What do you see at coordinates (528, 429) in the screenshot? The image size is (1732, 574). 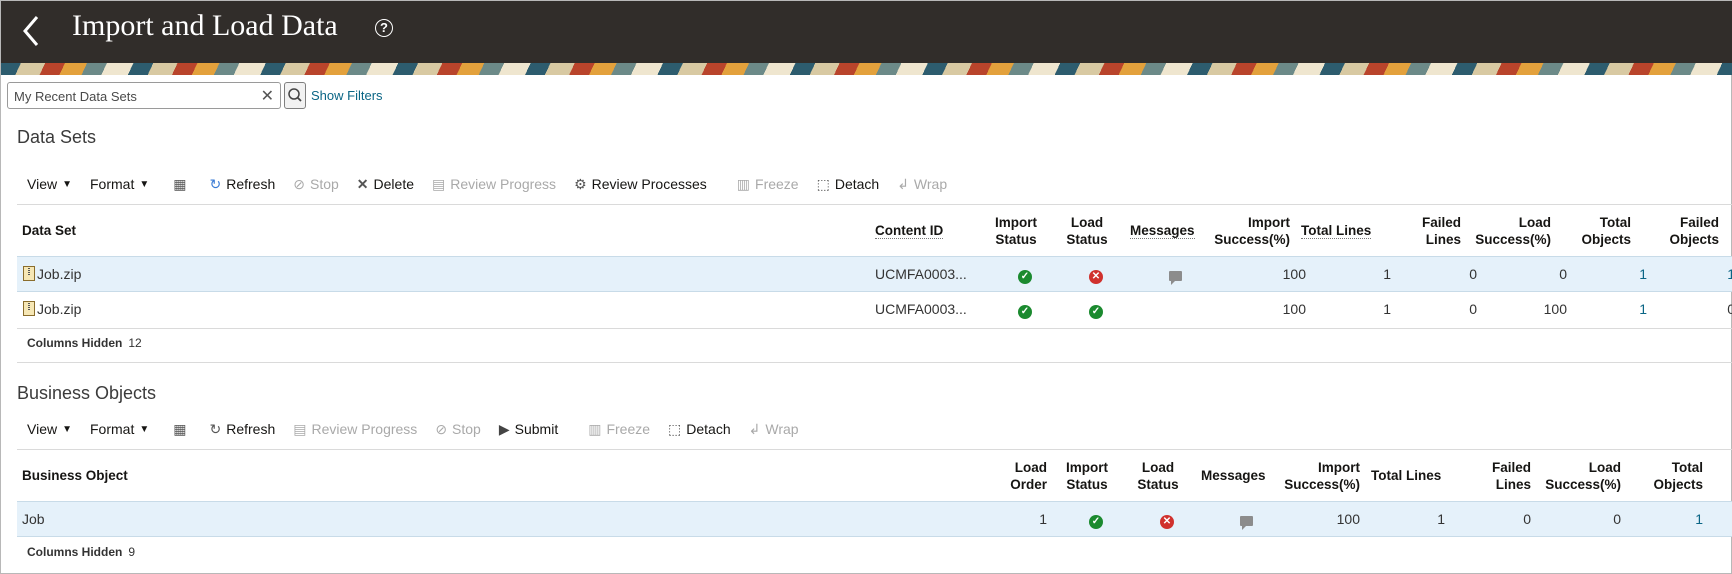 I see `submit-button: ▶ Submit` at bounding box center [528, 429].